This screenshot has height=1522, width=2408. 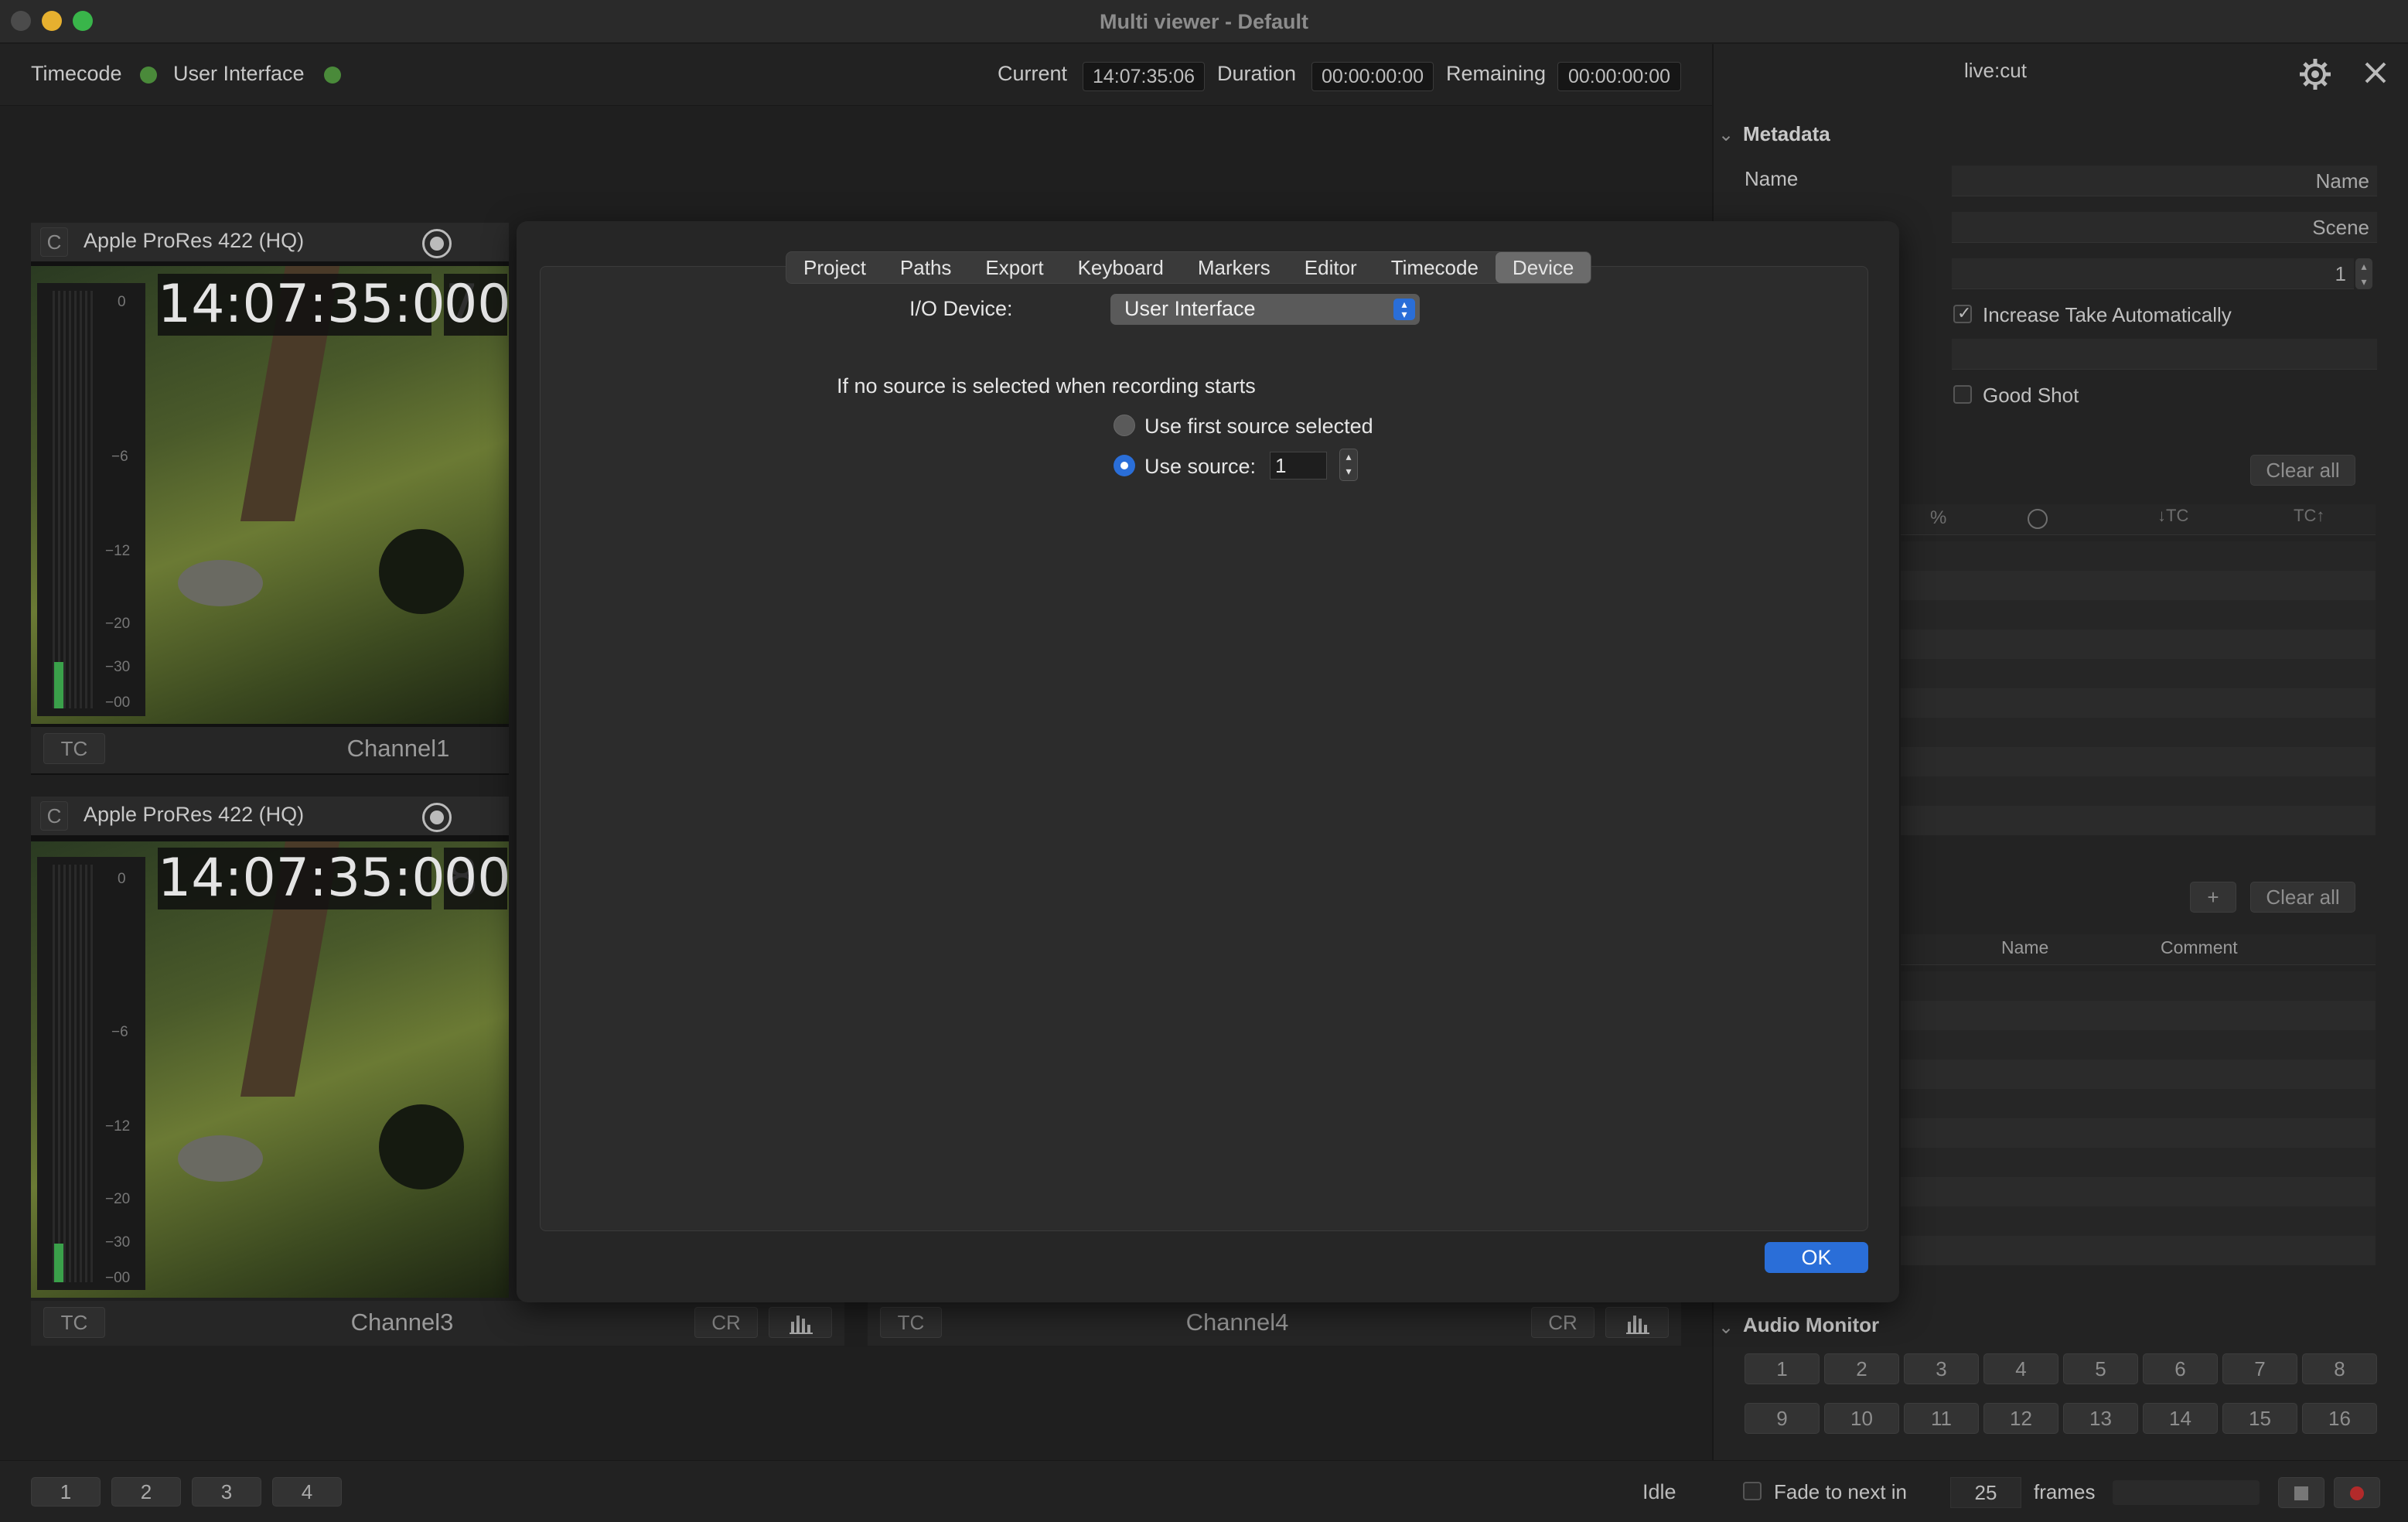 What do you see at coordinates (2315, 74) in the screenshot?
I see `gear-icon` at bounding box center [2315, 74].